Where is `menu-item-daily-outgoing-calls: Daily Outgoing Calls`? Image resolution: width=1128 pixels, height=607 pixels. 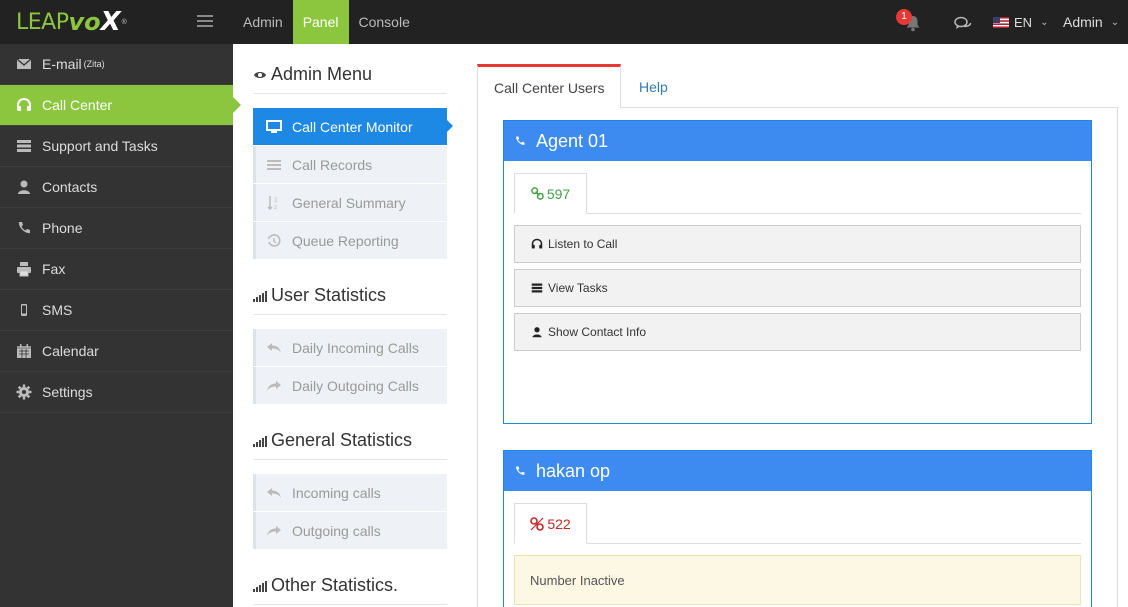
menu-item-daily-outgoing-calls: Daily Outgoing Calls is located at coordinates (350, 385).